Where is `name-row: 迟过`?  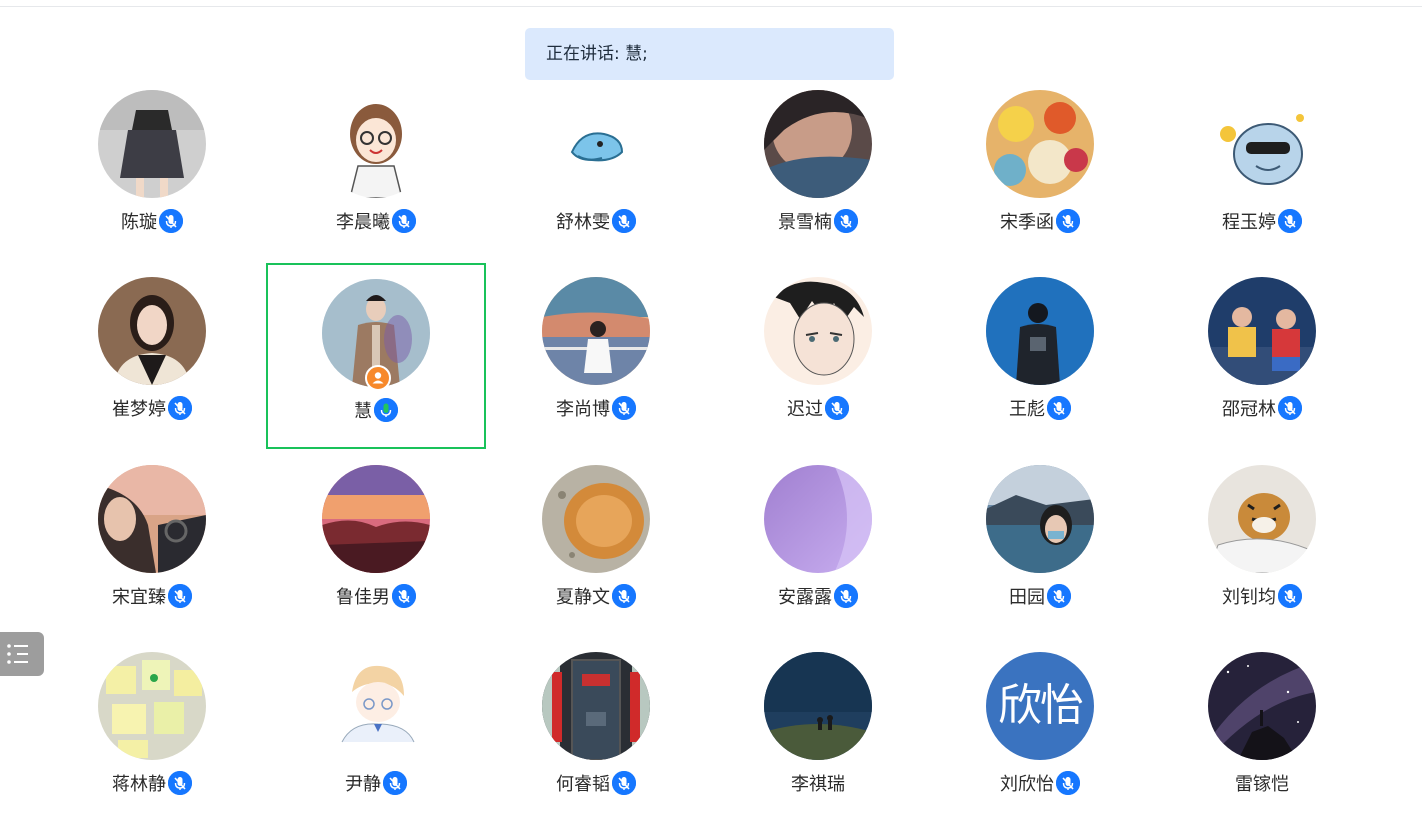
name-row: 迟过 is located at coordinates (818, 408).